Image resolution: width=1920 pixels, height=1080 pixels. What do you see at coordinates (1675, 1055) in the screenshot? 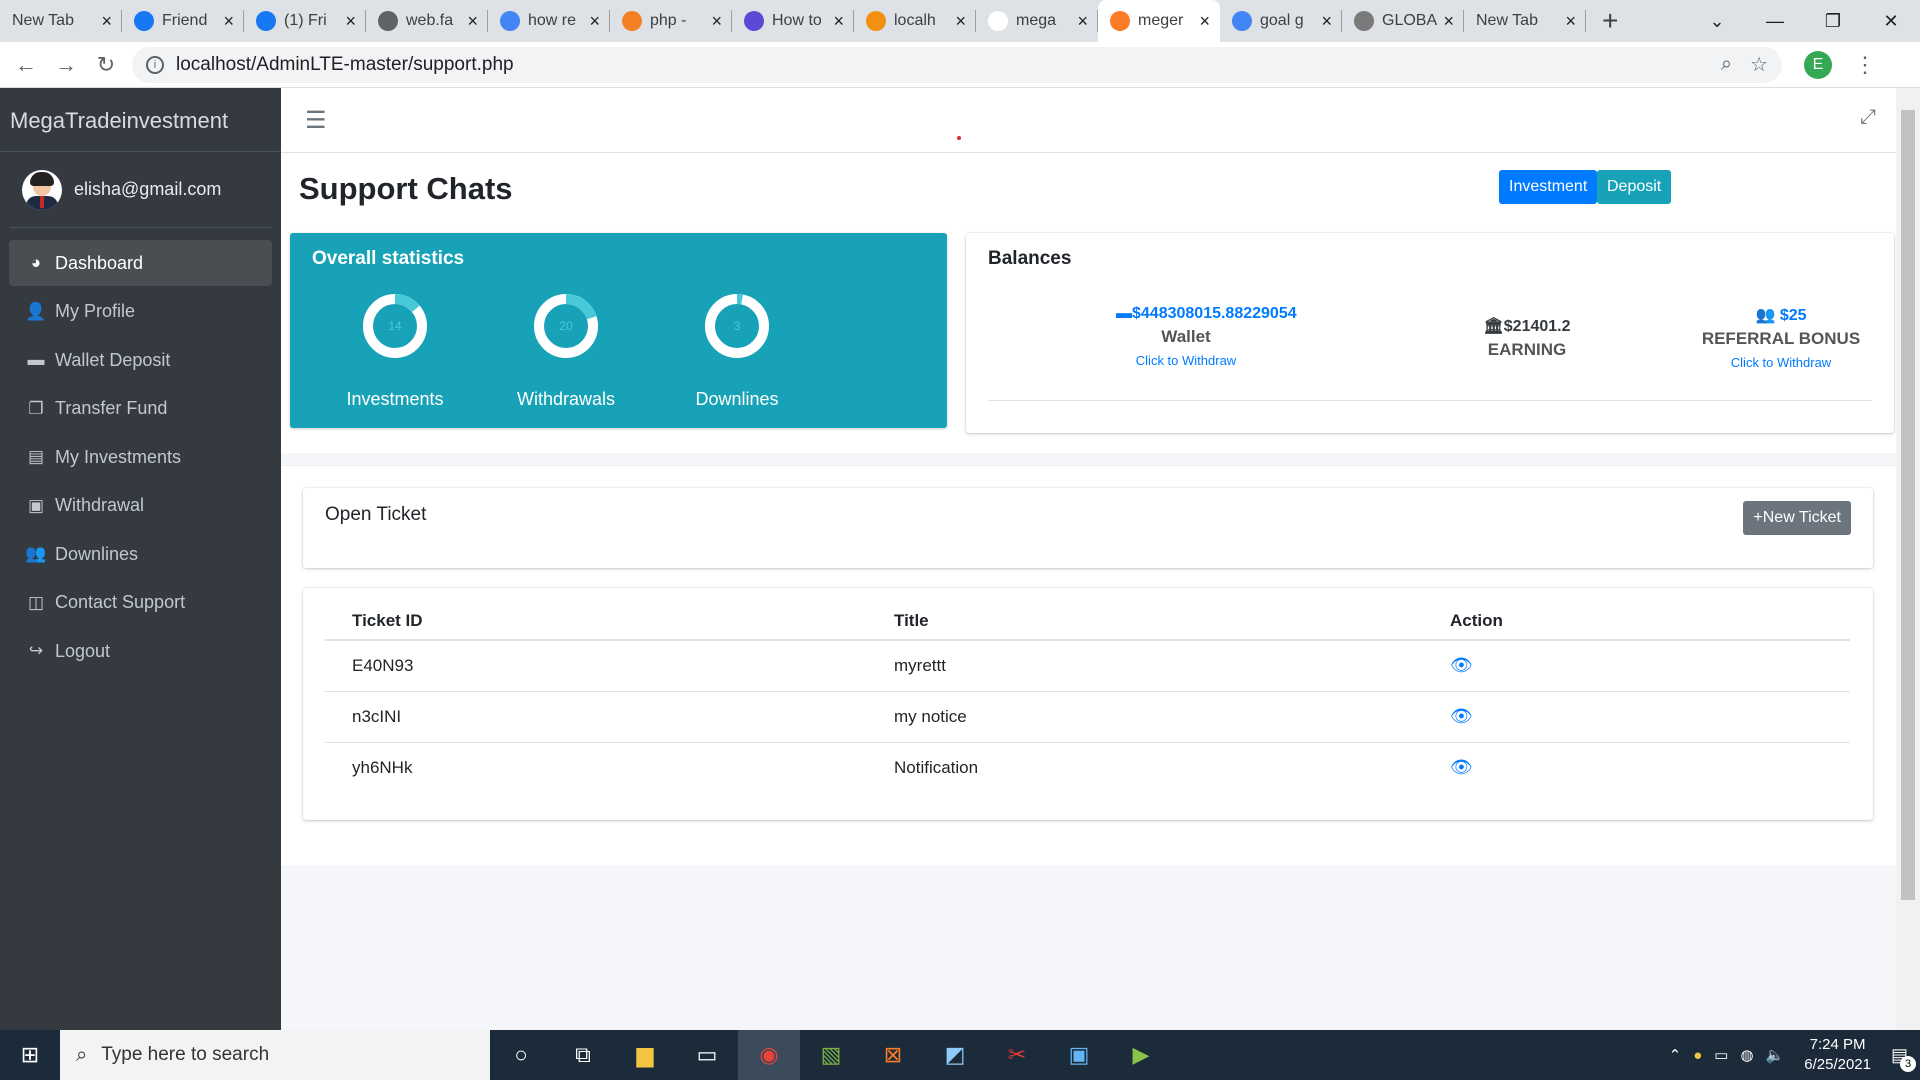
I see `chevron-up-icon: ⌃` at bounding box center [1675, 1055].